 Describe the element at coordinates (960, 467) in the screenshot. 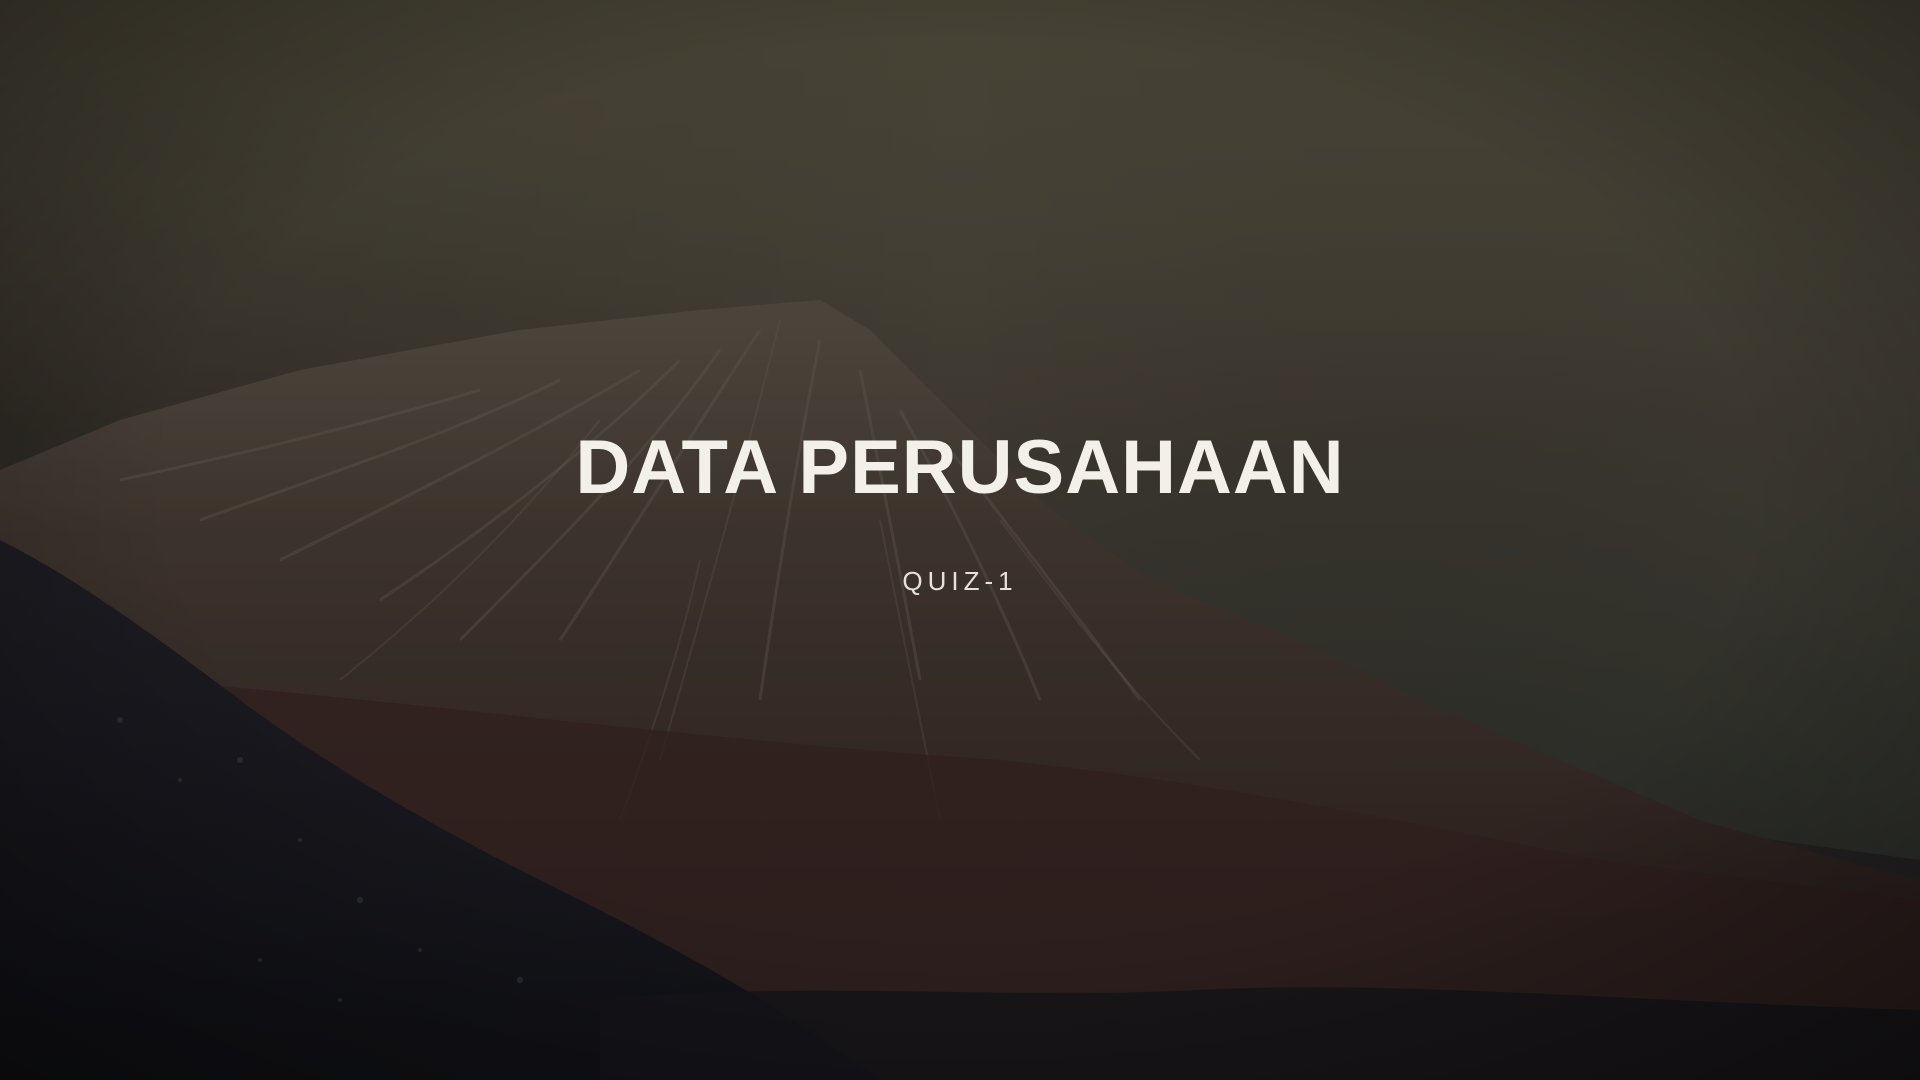

I see `slide-title: DATA PERUSAHAAN` at that location.